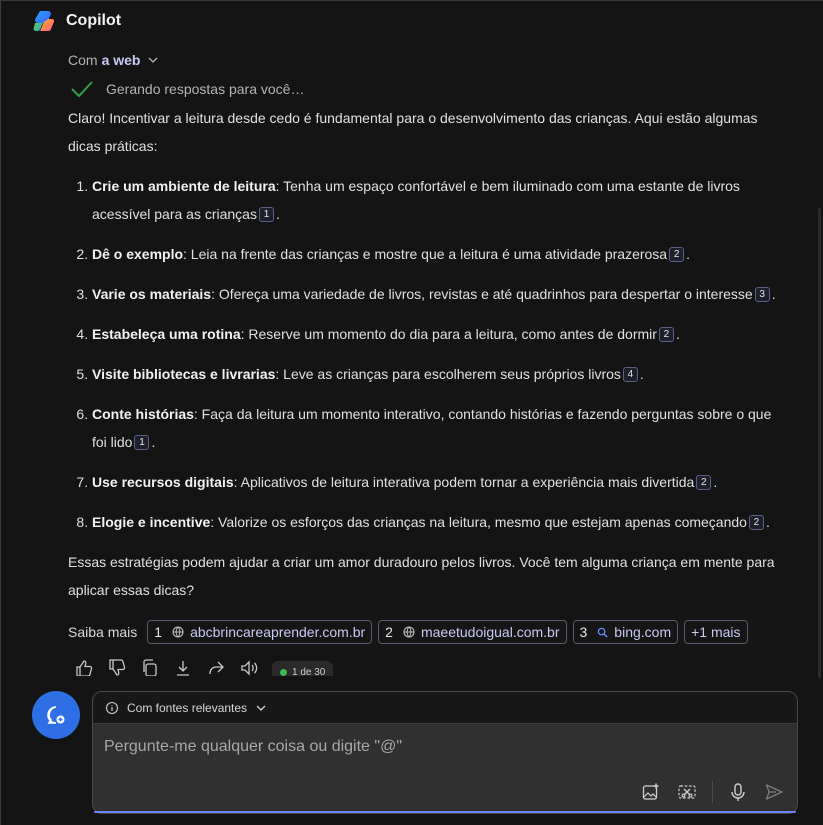  I want to click on item-title: Estabeleça uma rotina, so click(166, 334).